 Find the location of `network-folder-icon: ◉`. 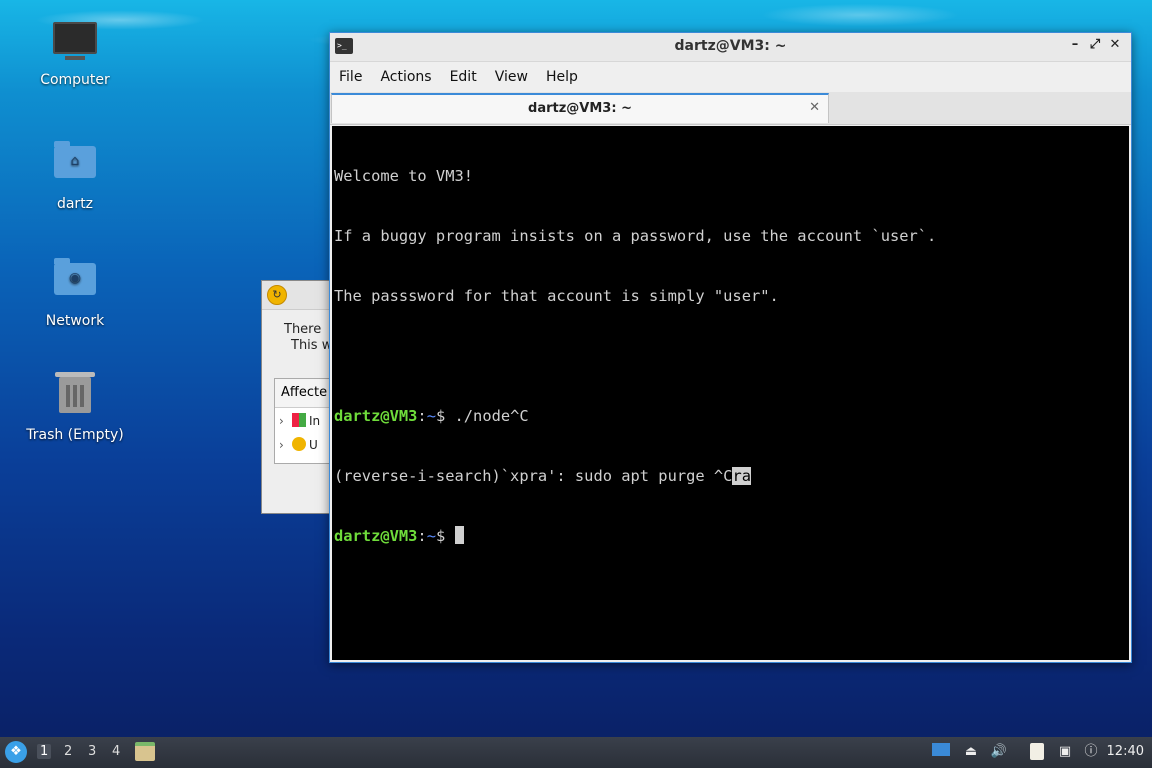

network-folder-icon: ◉ is located at coordinates (75, 282).